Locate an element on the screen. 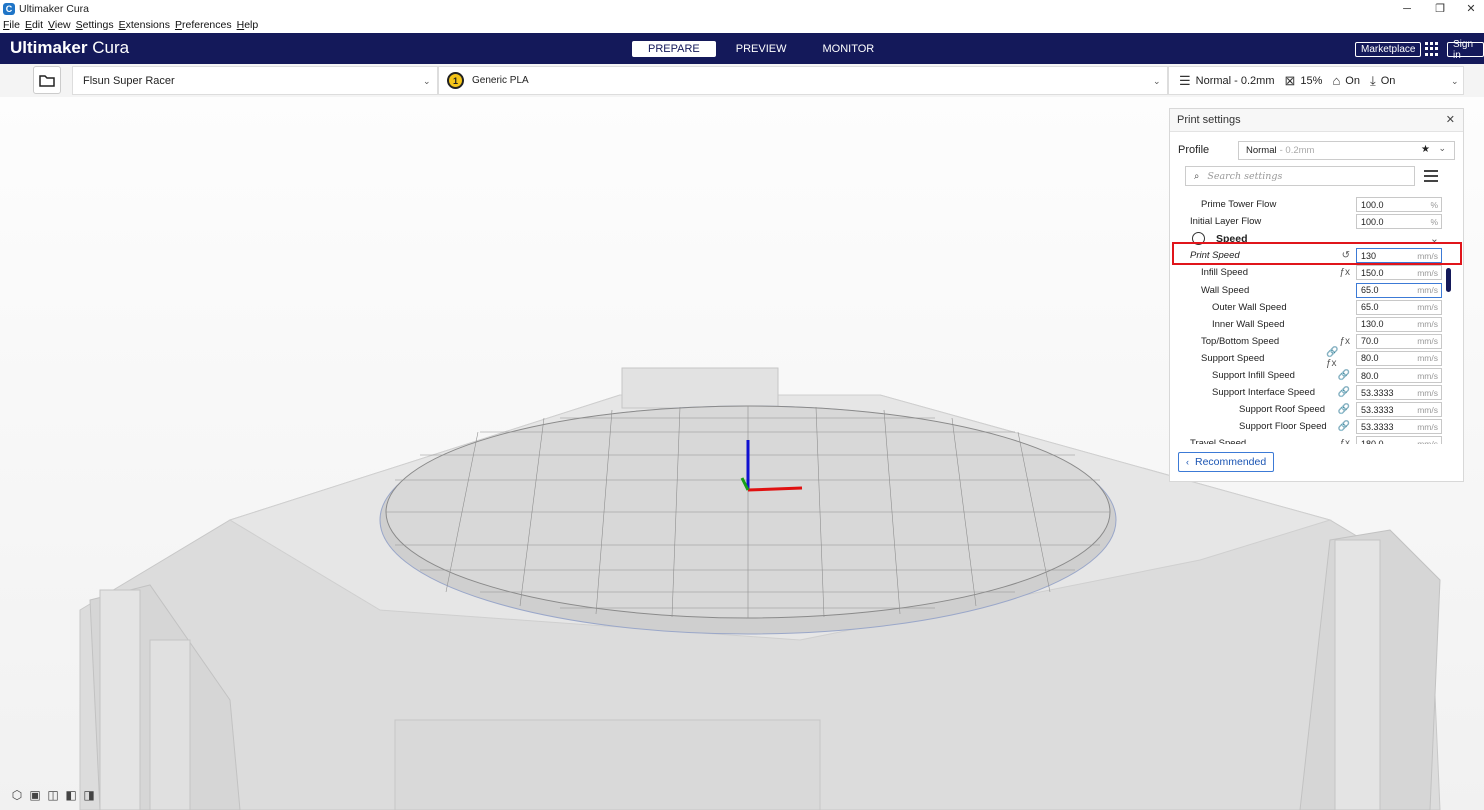  menu-view: View is located at coordinates (59, 25).